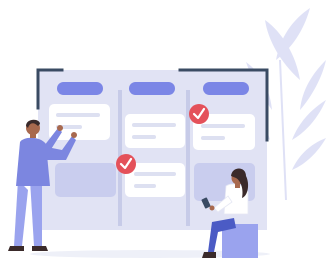 This screenshot has height=261, width=327. I want to click on column-2-card, so click(155, 131).